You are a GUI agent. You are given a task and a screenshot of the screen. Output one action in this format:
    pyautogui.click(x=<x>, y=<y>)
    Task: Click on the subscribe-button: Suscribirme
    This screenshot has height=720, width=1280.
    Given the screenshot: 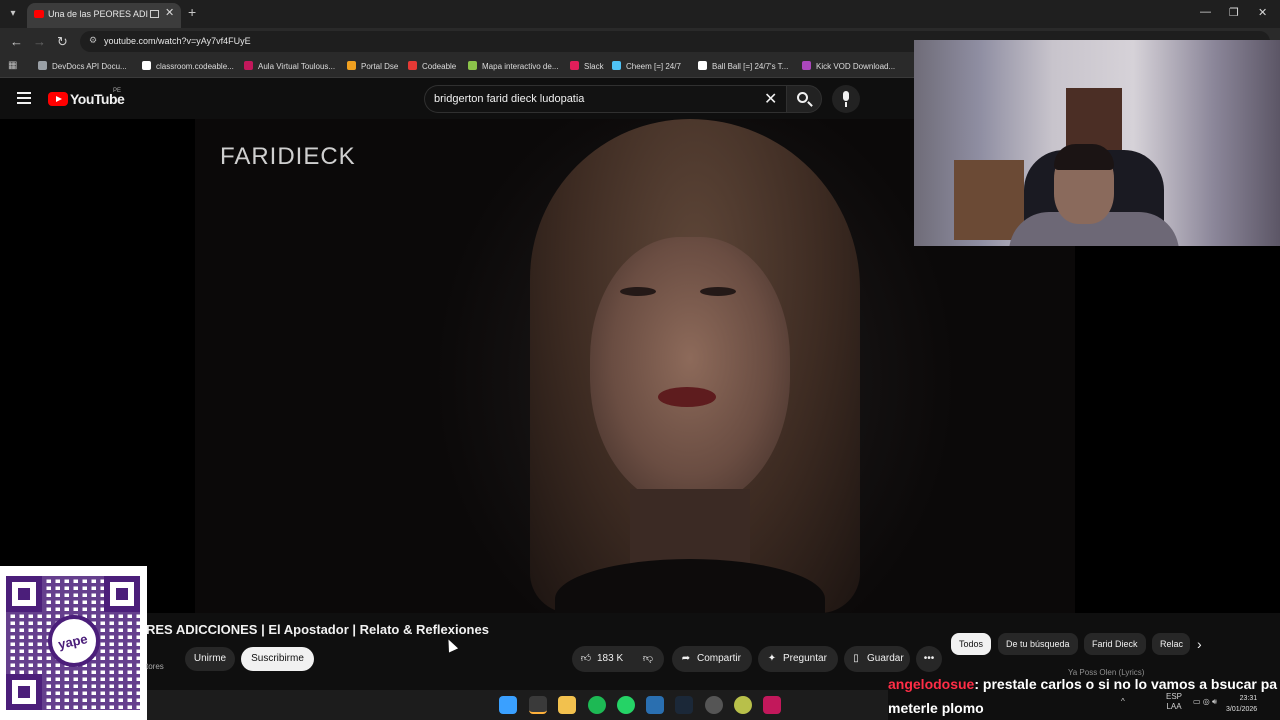 What is the action you would take?
    pyautogui.click(x=277, y=659)
    